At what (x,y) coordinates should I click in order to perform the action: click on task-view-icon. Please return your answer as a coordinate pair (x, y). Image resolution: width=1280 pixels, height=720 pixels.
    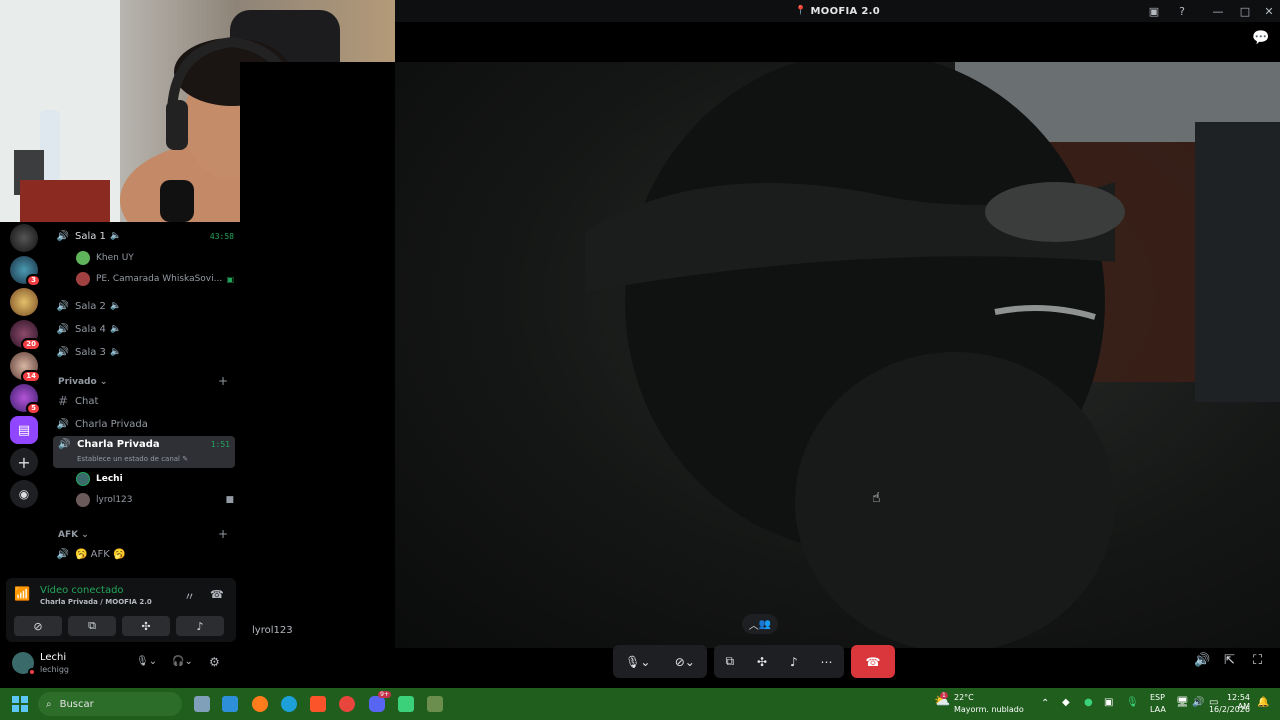
    Looking at the image, I should click on (202, 704).